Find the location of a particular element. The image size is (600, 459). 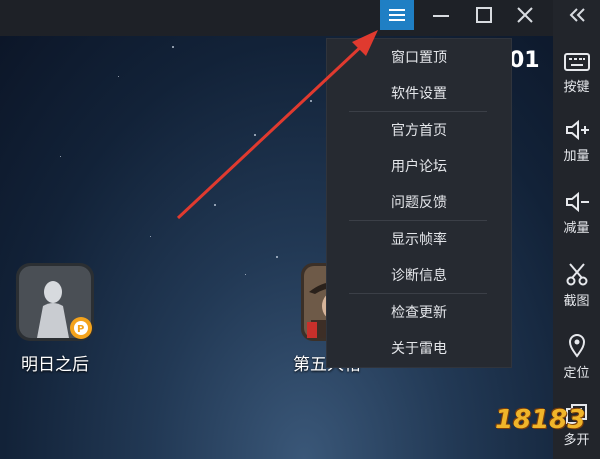

right-sidebar: 按键 加量 减量 截图 定位 多开 is located at coordinates (576, 229).